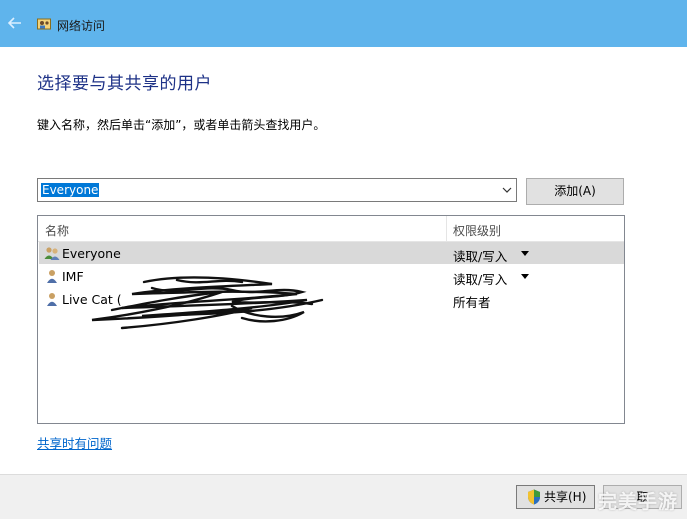 The width and height of the screenshot is (687, 519). I want to click on share-button-label: 共享(H), so click(565, 497).